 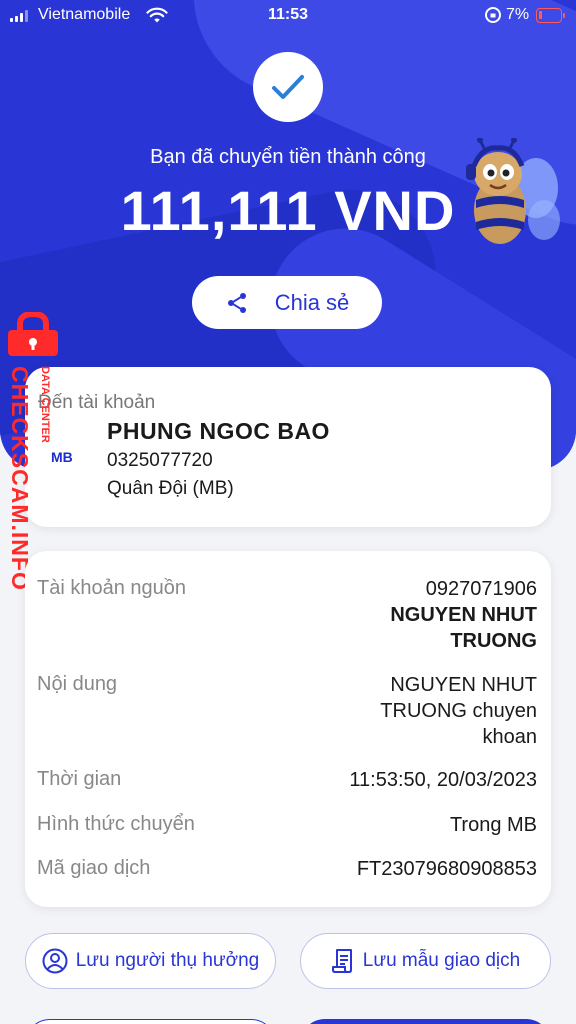 I want to click on save-template-button: Lưu mẫu giao dịch, so click(x=425, y=961).